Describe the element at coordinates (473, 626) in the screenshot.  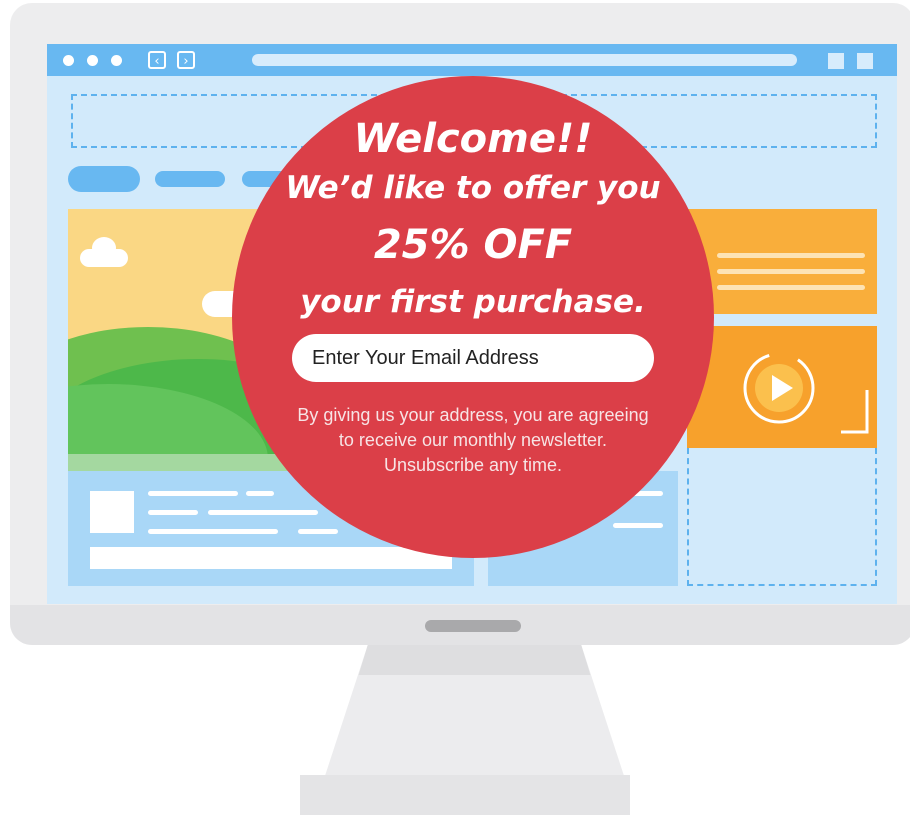
I see `monitor-power-button` at that location.